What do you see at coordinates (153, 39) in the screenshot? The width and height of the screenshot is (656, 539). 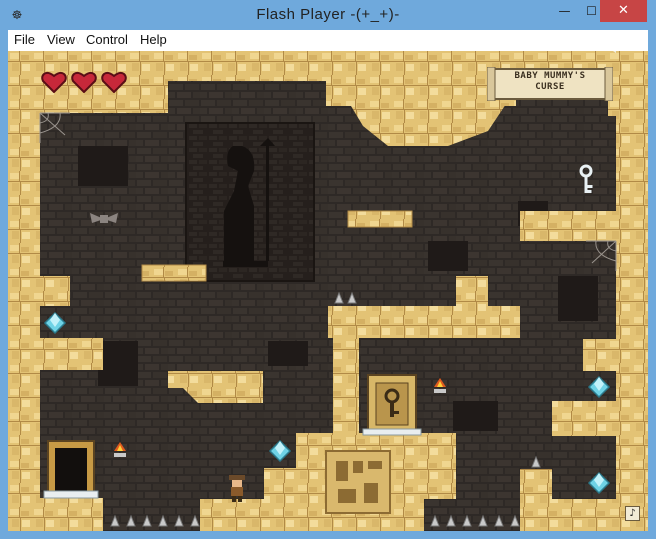 I see `menu-help: Help` at bounding box center [153, 39].